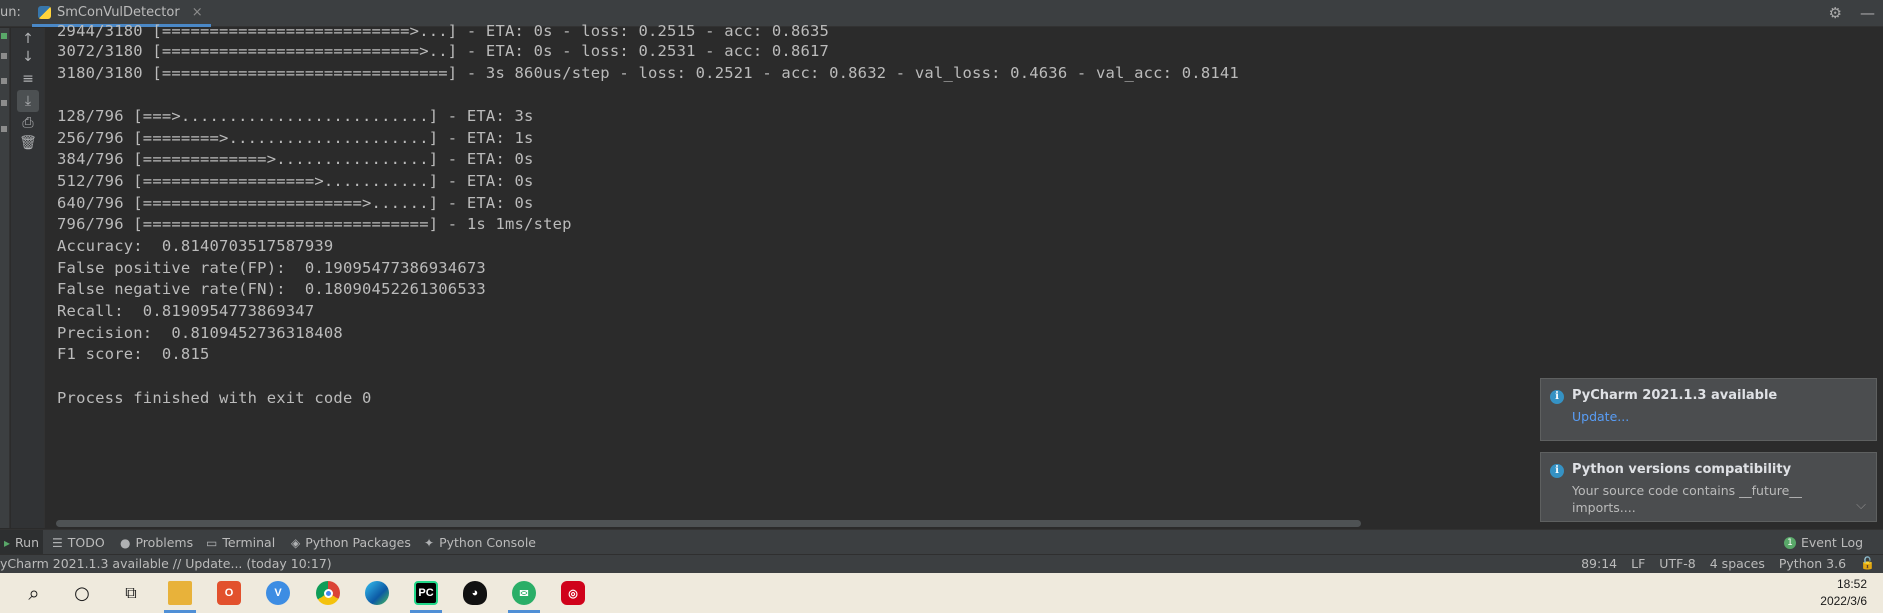 The image size is (1883, 613). Describe the element at coordinates (573, 593) in the screenshot. I see `netease-music-icon: ◎` at that location.